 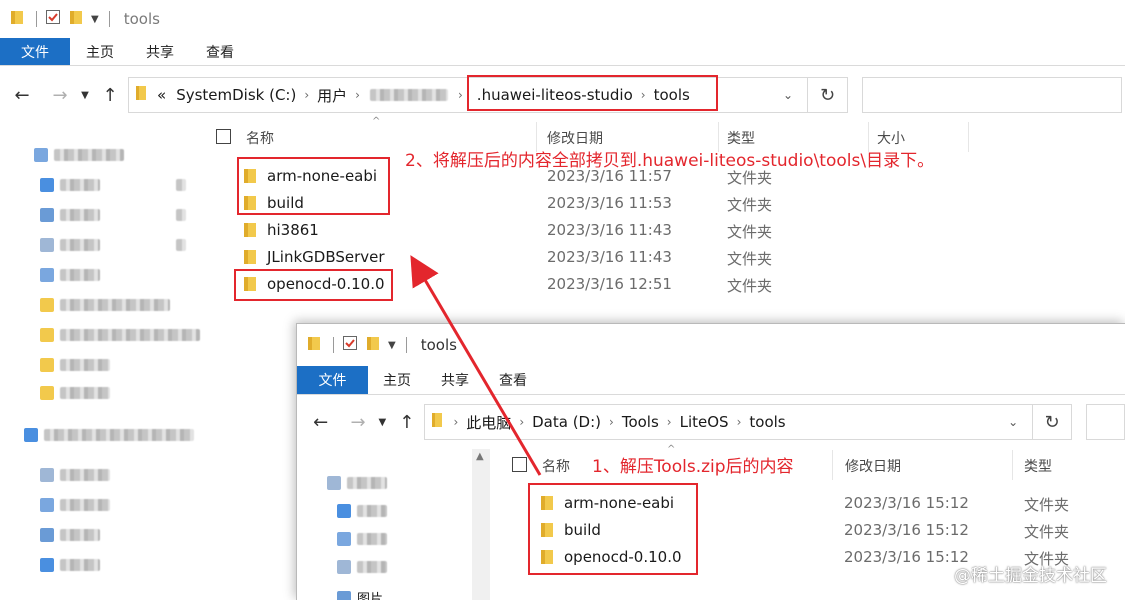 I want to click on breadcrumb-this-pc: 此电脑, so click(x=488, y=422).